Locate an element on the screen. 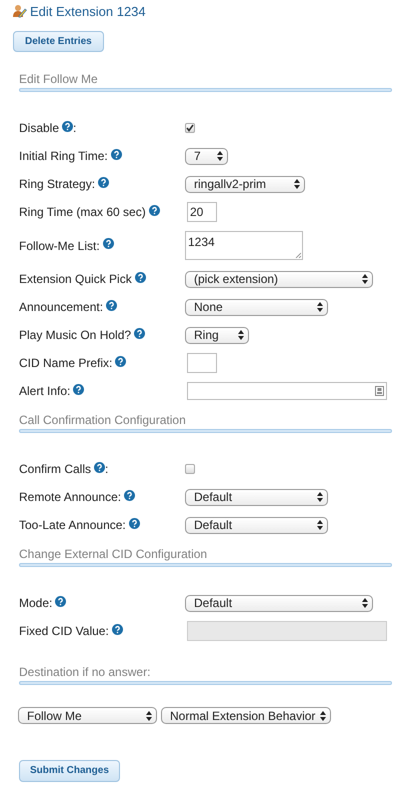 Image resolution: width=420 pixels, height=790 pixels. field-label: Fixed CID Value: is located at coordinates (64, 631).